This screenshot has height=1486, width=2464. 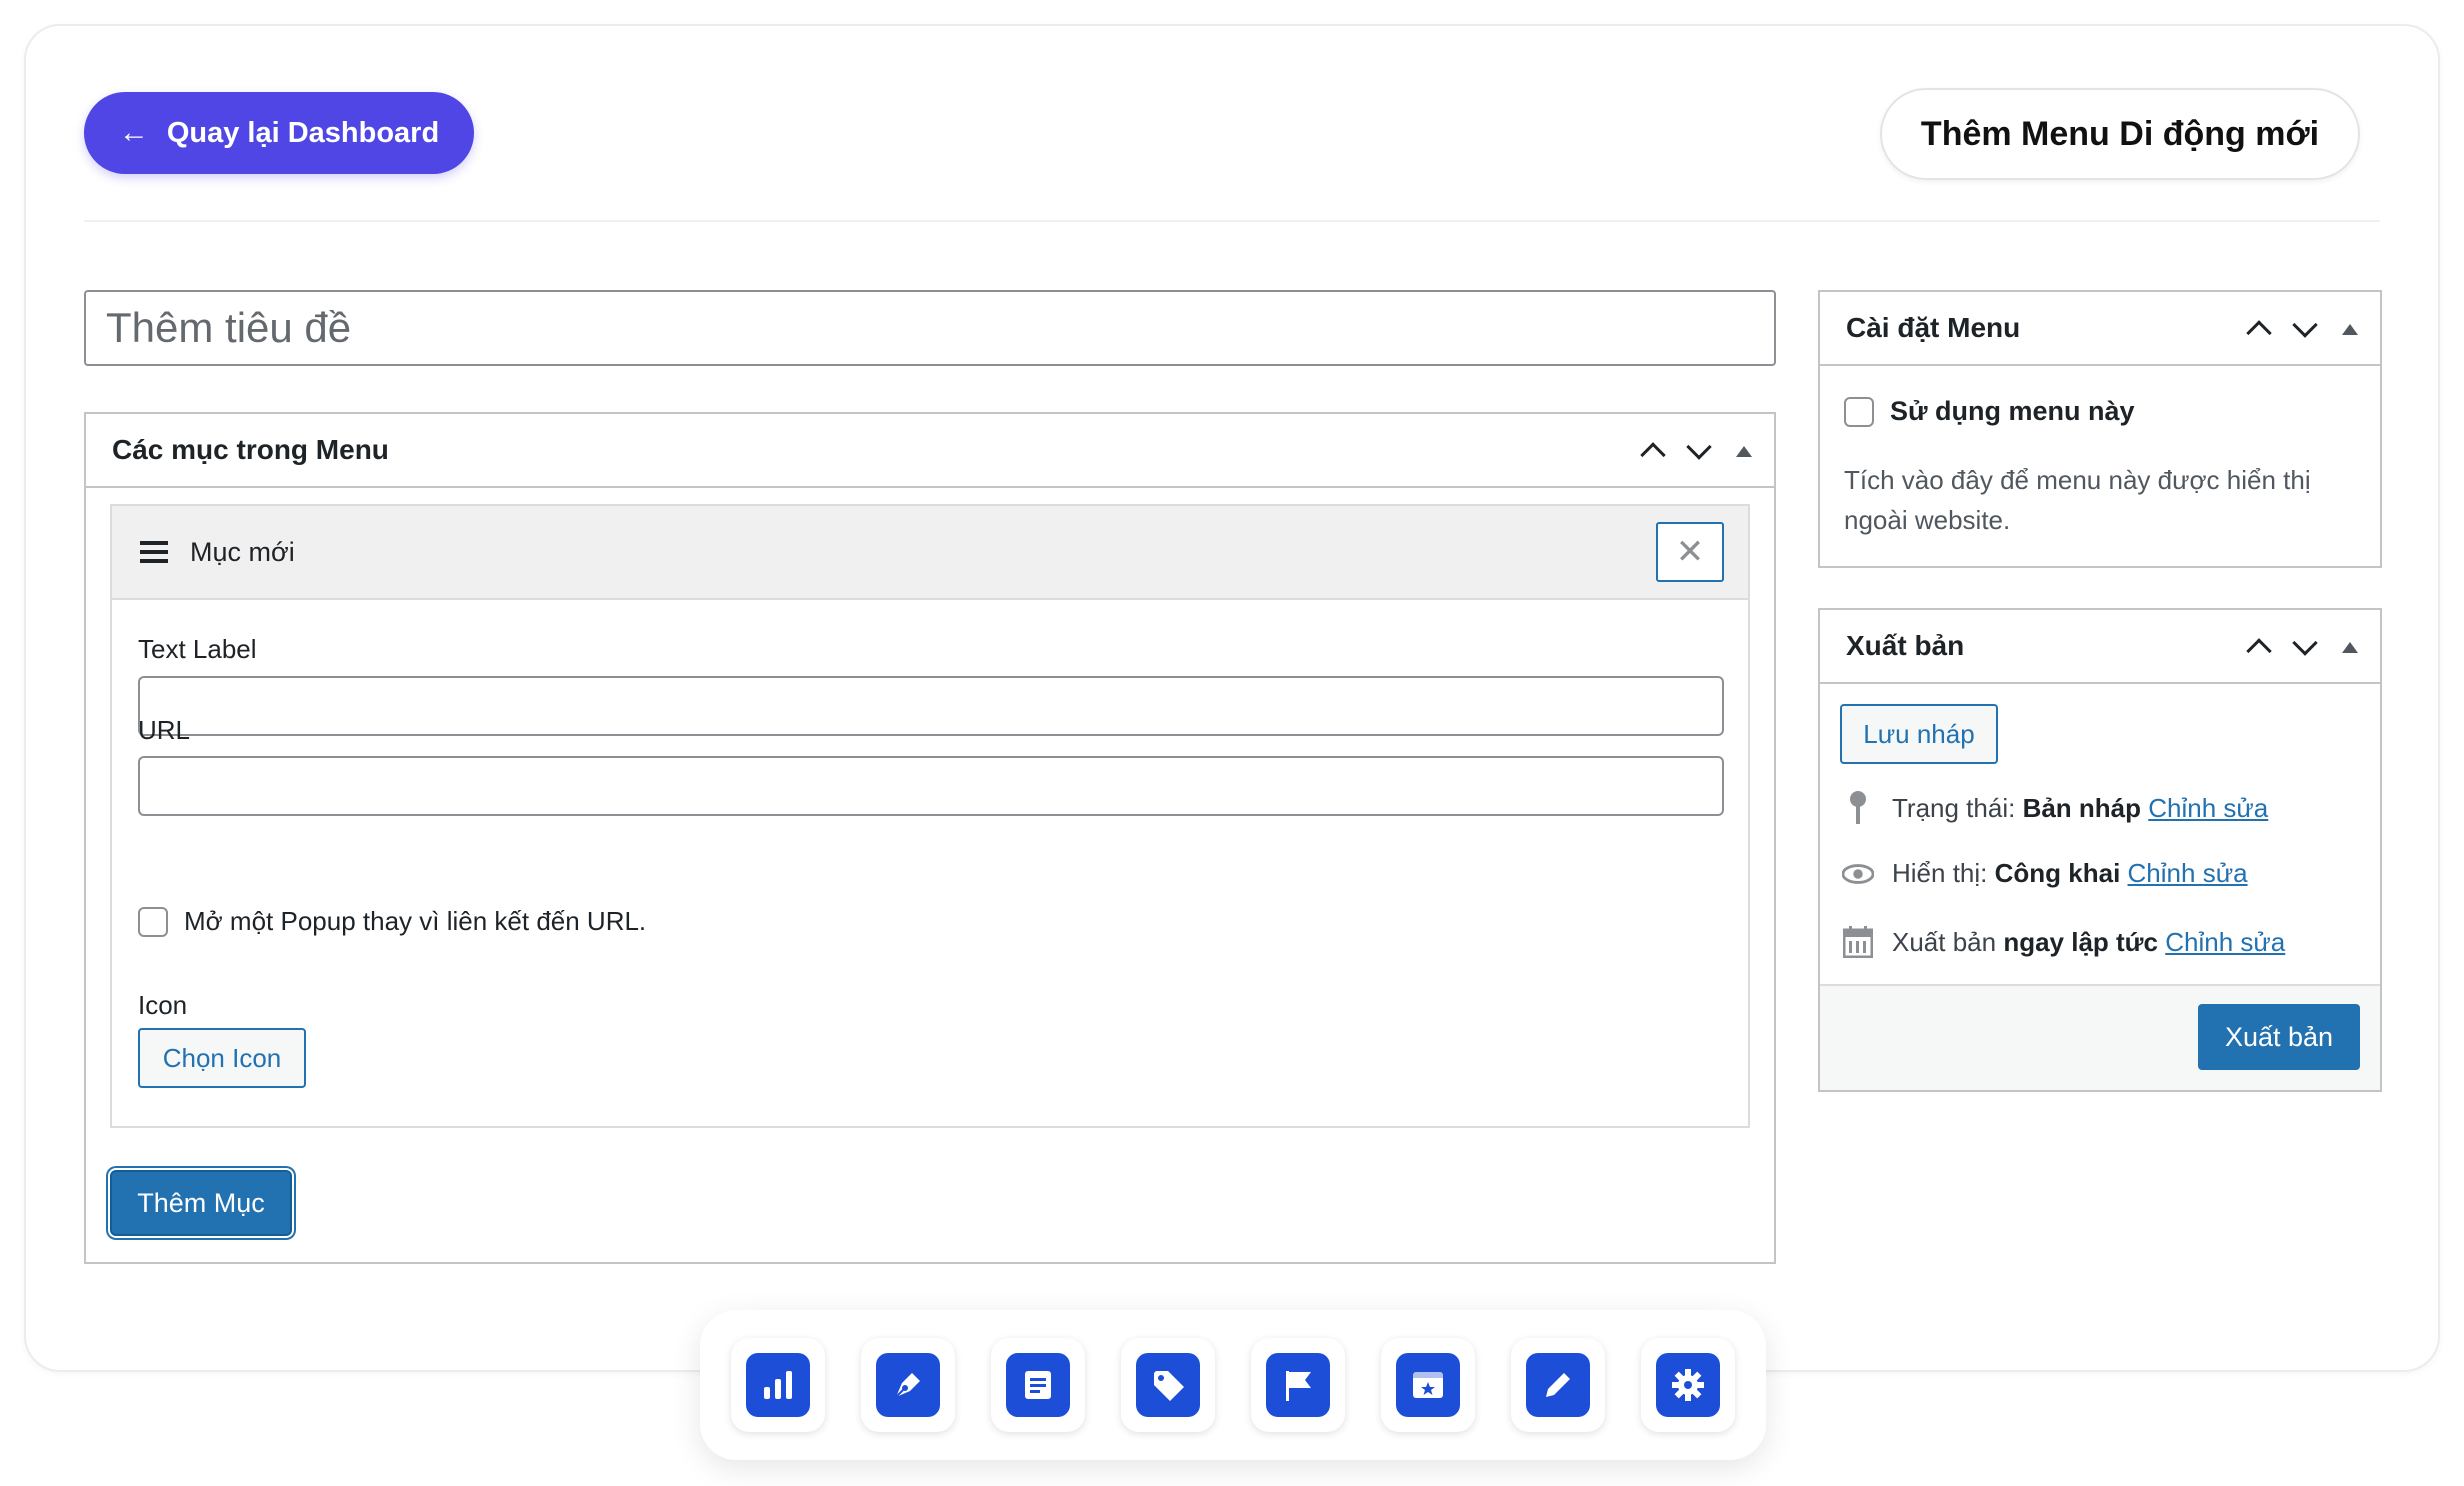 I want to click on text-label-label: Text Label, so click(x=197, y=649).